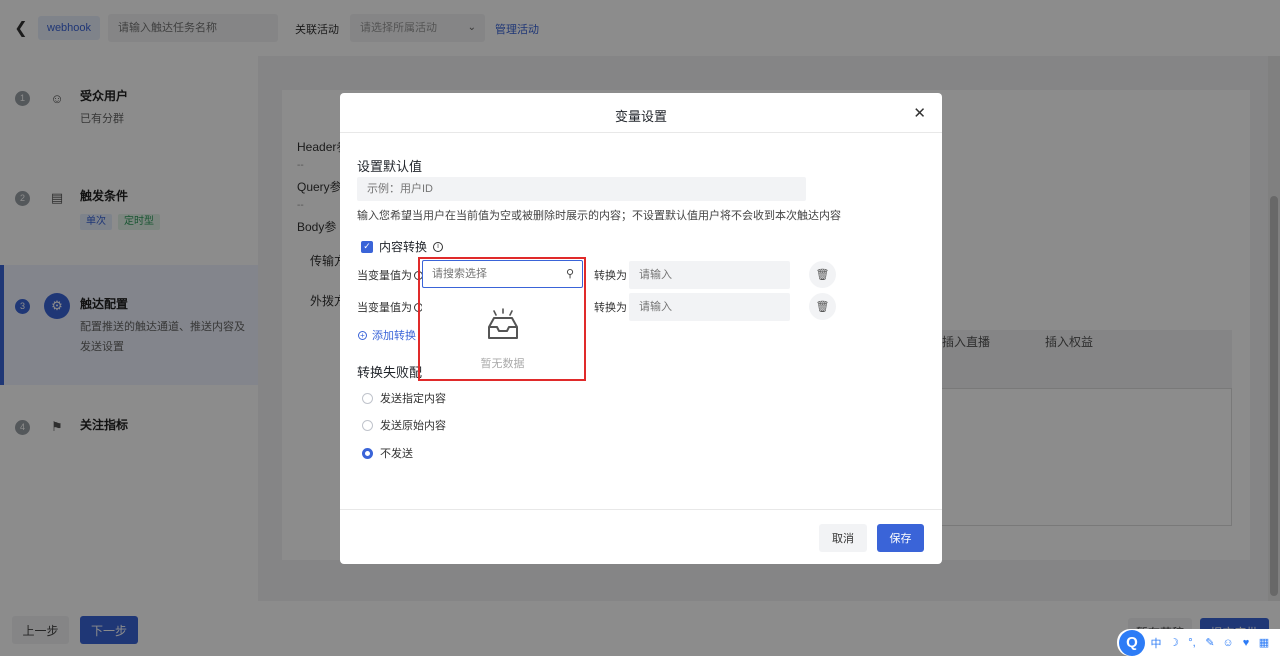 The width and height of the screenshot is (1280, 656). What do you see at coordinates (919, 113) in the screenshot?
I see `close-icon: ✕` at bounding box center [919, 113].